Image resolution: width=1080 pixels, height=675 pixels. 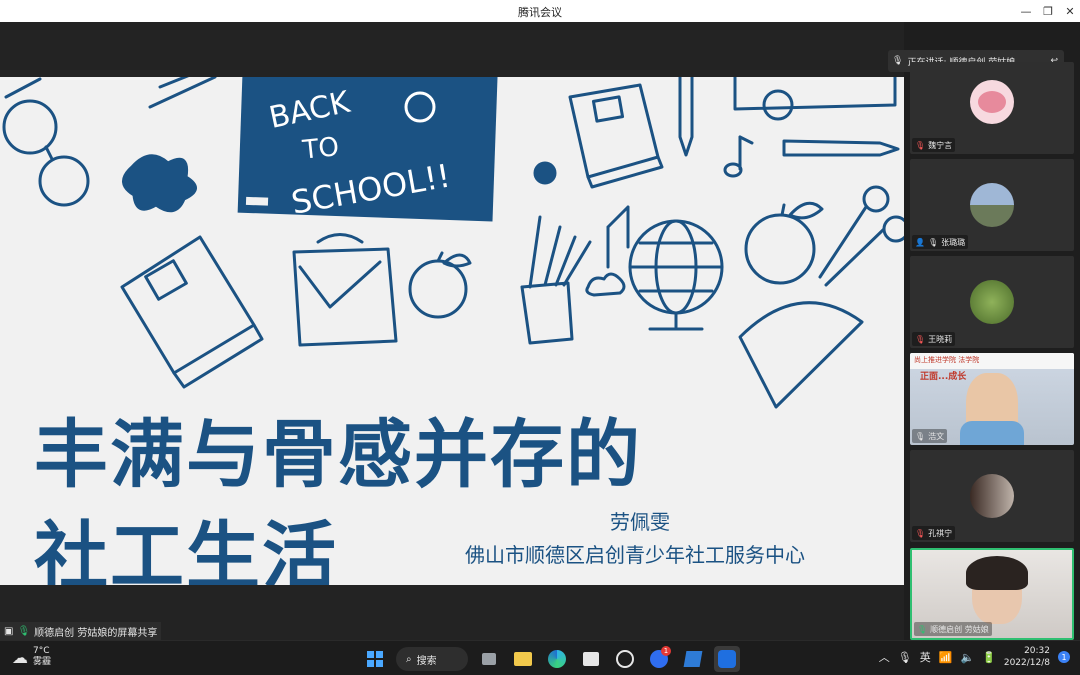 I want to click on participant-tile-1: 🎙 魏宁言, so click(x=992, y=108).